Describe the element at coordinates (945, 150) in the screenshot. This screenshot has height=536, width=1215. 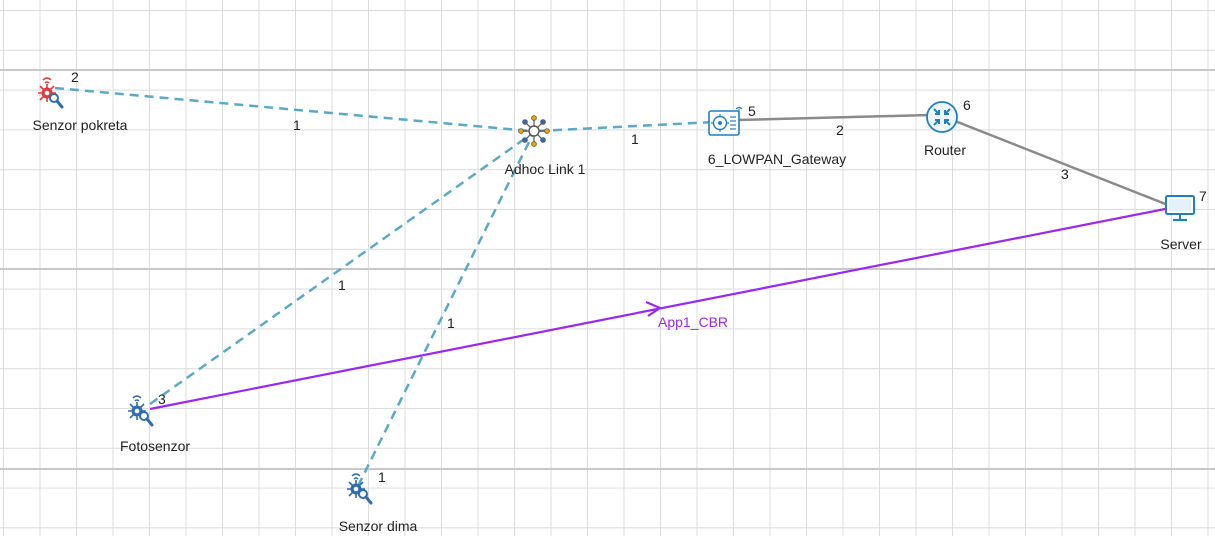
I see `node-label-router: Router` at that location.